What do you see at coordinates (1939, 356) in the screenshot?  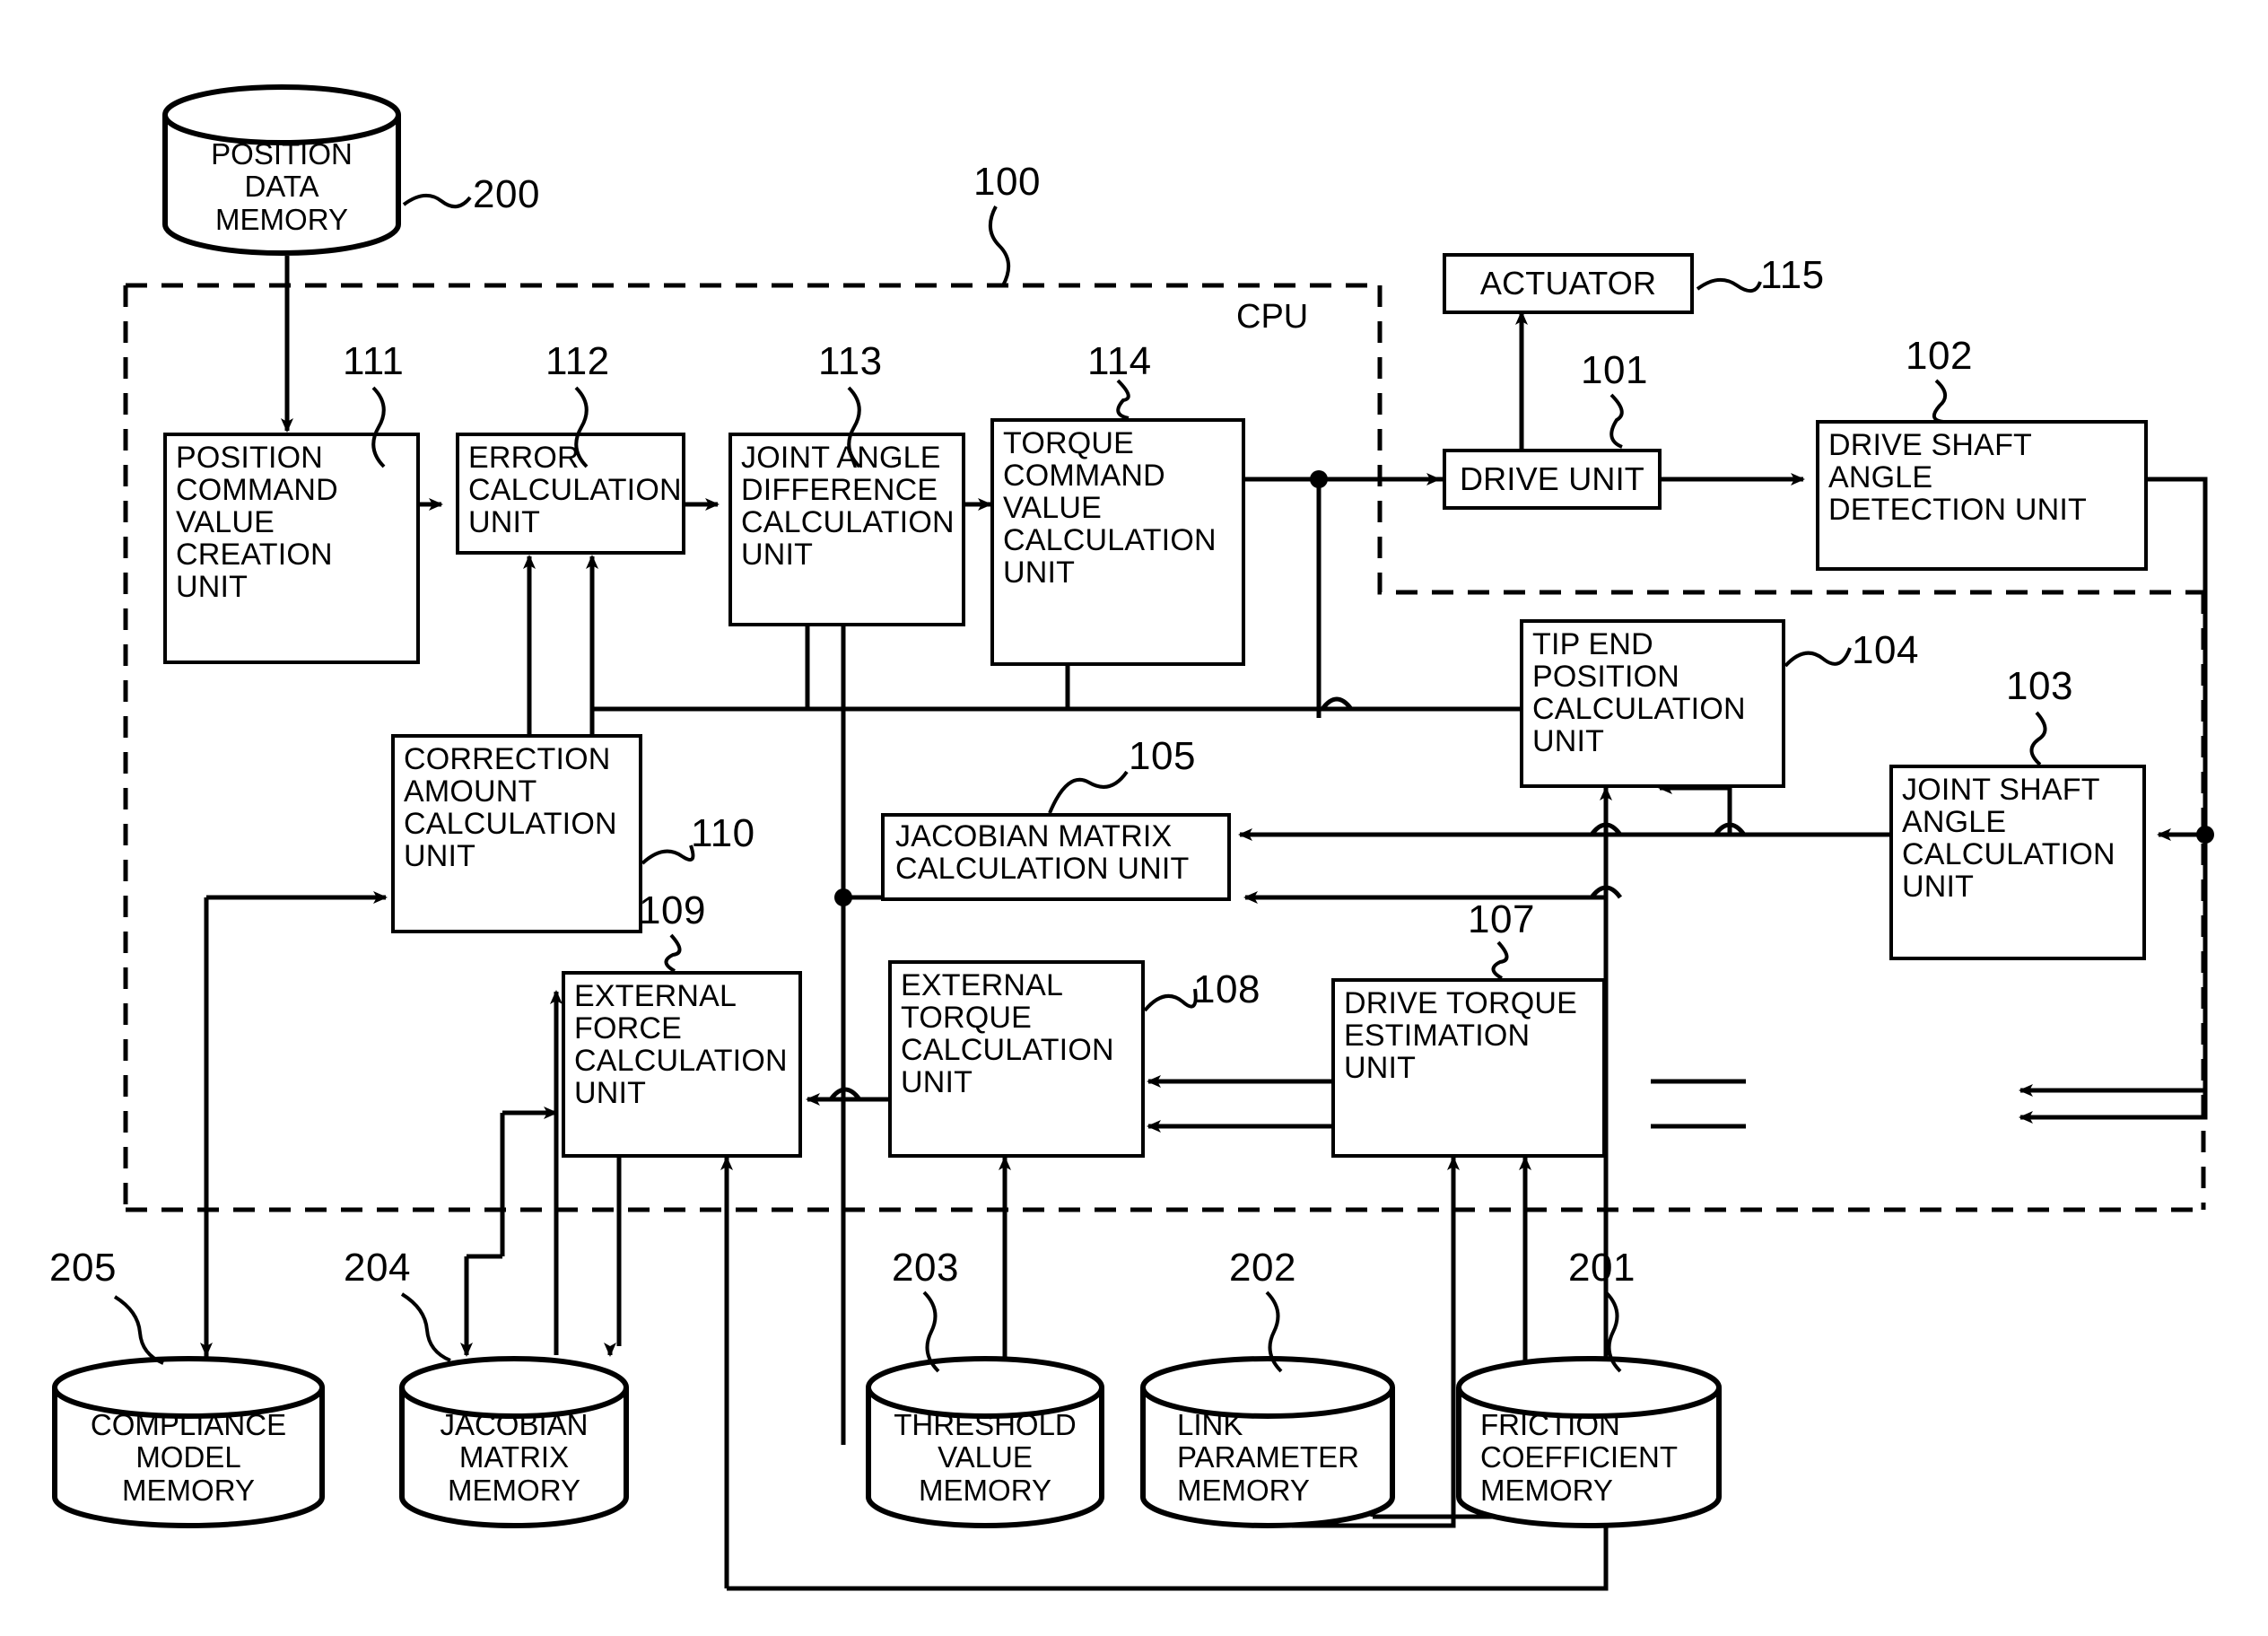 I see `ref-102: 102` at bounding box center [1939, 356].